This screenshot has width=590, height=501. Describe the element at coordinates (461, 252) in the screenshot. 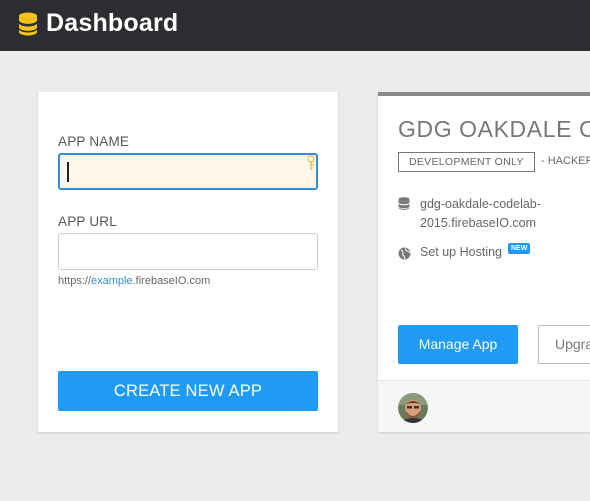

I see `setup-hosting-link: Set up Hosting` at that location.